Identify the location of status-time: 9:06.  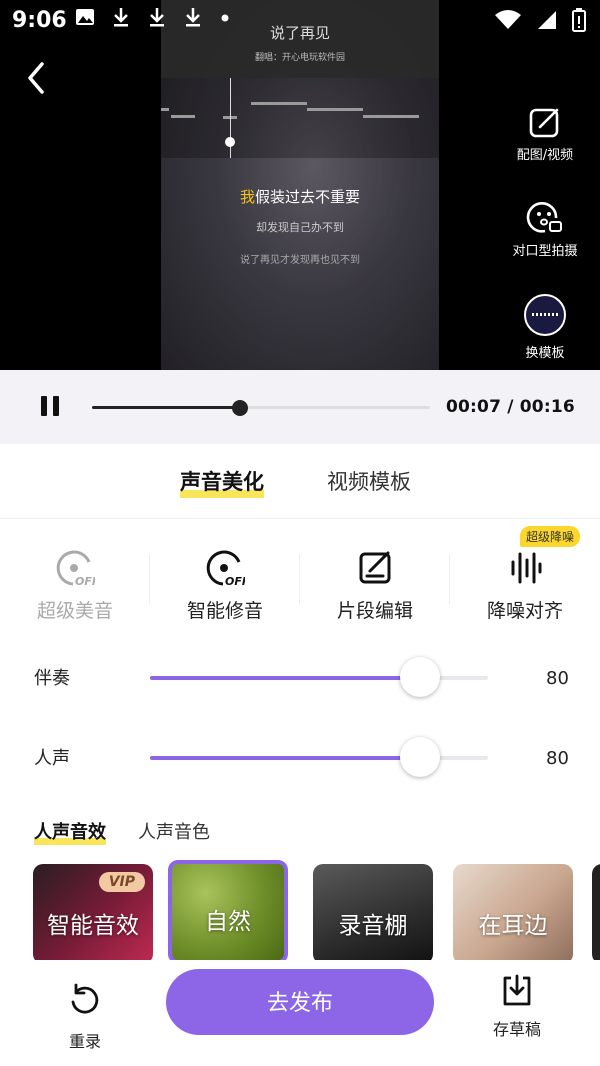
(39, 20).